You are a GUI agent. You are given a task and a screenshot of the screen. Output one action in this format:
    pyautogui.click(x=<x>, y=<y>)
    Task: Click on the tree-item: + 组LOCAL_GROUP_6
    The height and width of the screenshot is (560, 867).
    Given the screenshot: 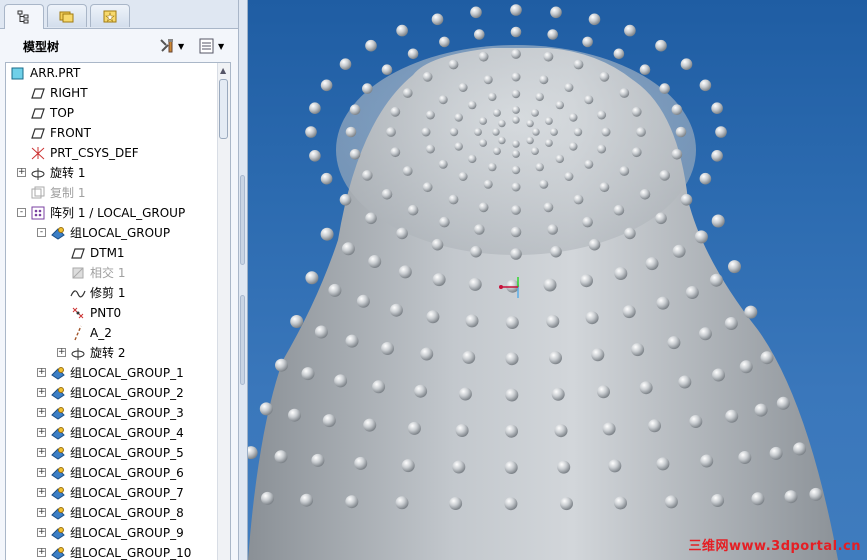 What is the action you would take?
    pyautogui.click(x=111, y=473)
    